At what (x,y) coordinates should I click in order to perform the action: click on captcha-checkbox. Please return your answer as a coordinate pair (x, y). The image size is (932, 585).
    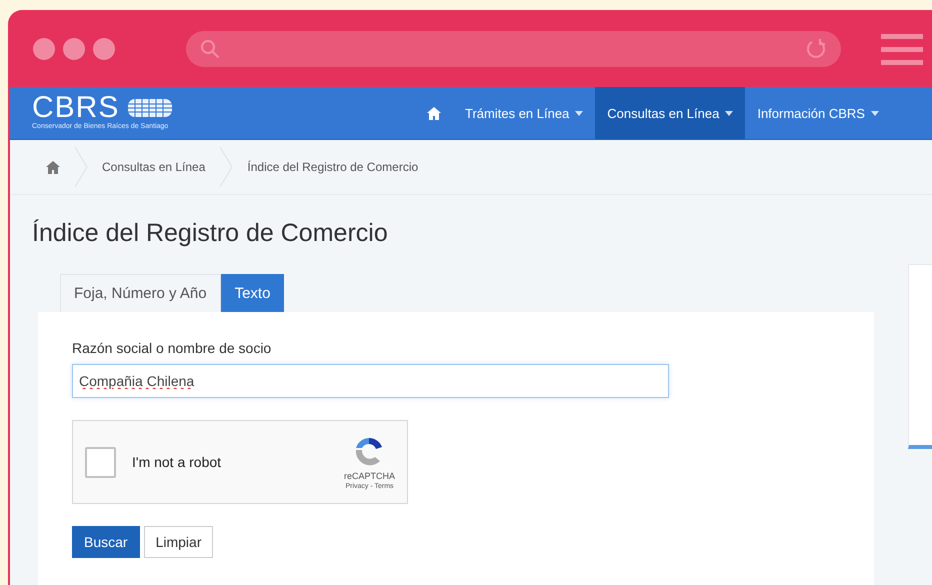
    Looking at the image, I should click on (100, 462).